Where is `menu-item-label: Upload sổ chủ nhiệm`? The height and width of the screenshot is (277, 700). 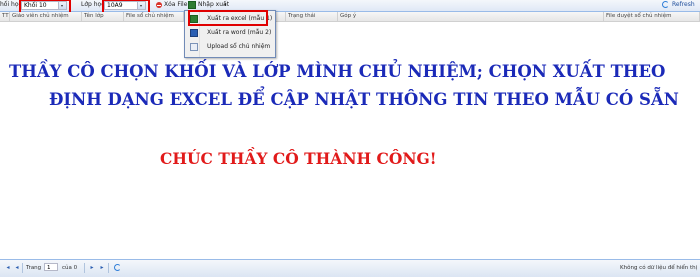
menu-item-label: Upload sổ chủ nhiệm is located at coordinates (239, 46).